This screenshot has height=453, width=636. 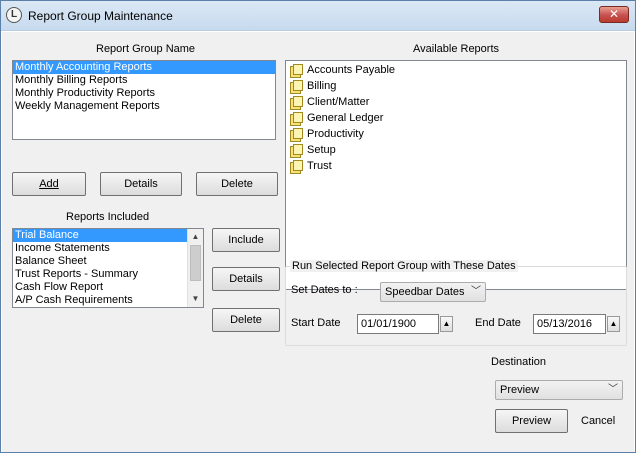 What do you see at coordinates (456, 102) in the screenshot?
I see `tree-item-client-matter: Client/Matter` at bounding box center [456, 102].